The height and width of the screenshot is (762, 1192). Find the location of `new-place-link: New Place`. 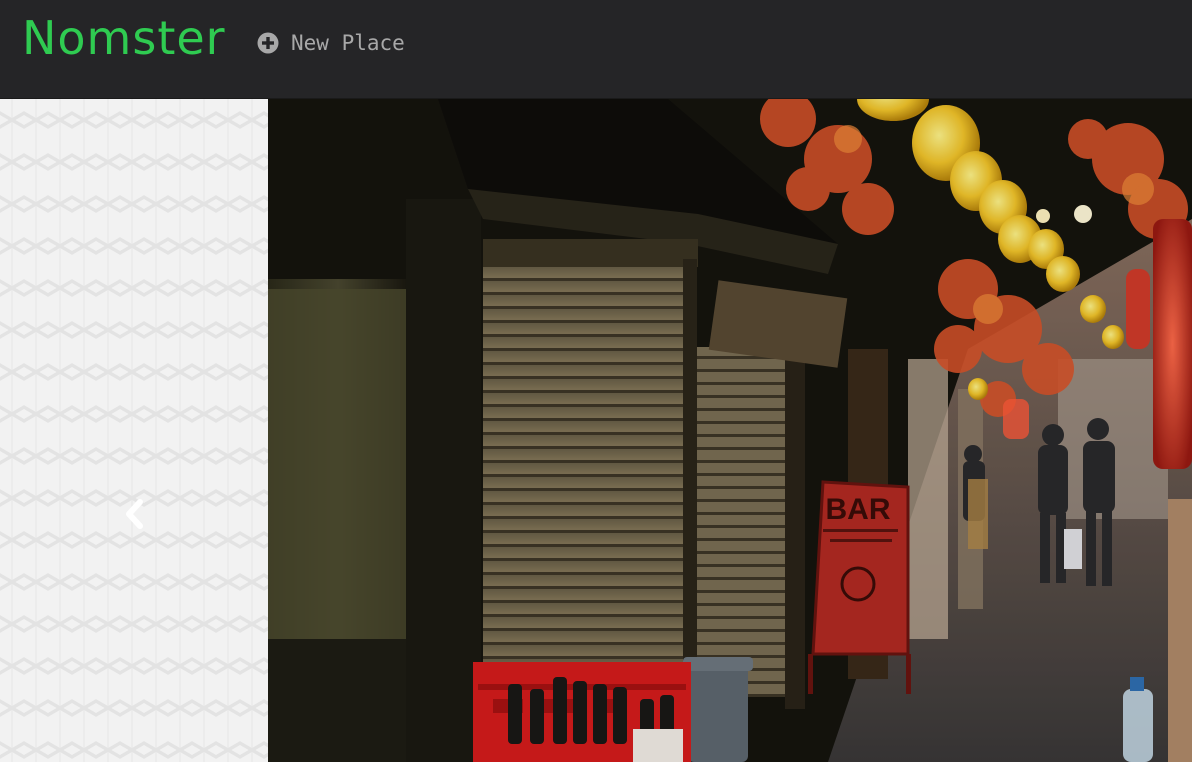

new-place-link: New Place is located at coordinates (331, 43).